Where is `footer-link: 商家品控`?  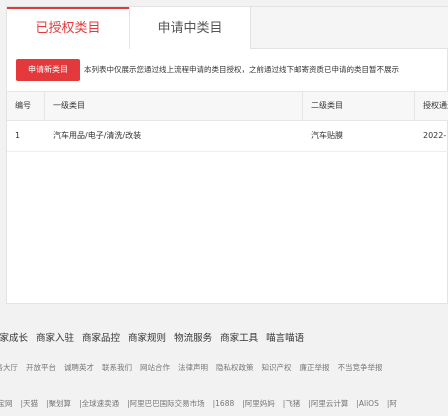 footer-link: 商家品控 is located at coordinates (101, 338).